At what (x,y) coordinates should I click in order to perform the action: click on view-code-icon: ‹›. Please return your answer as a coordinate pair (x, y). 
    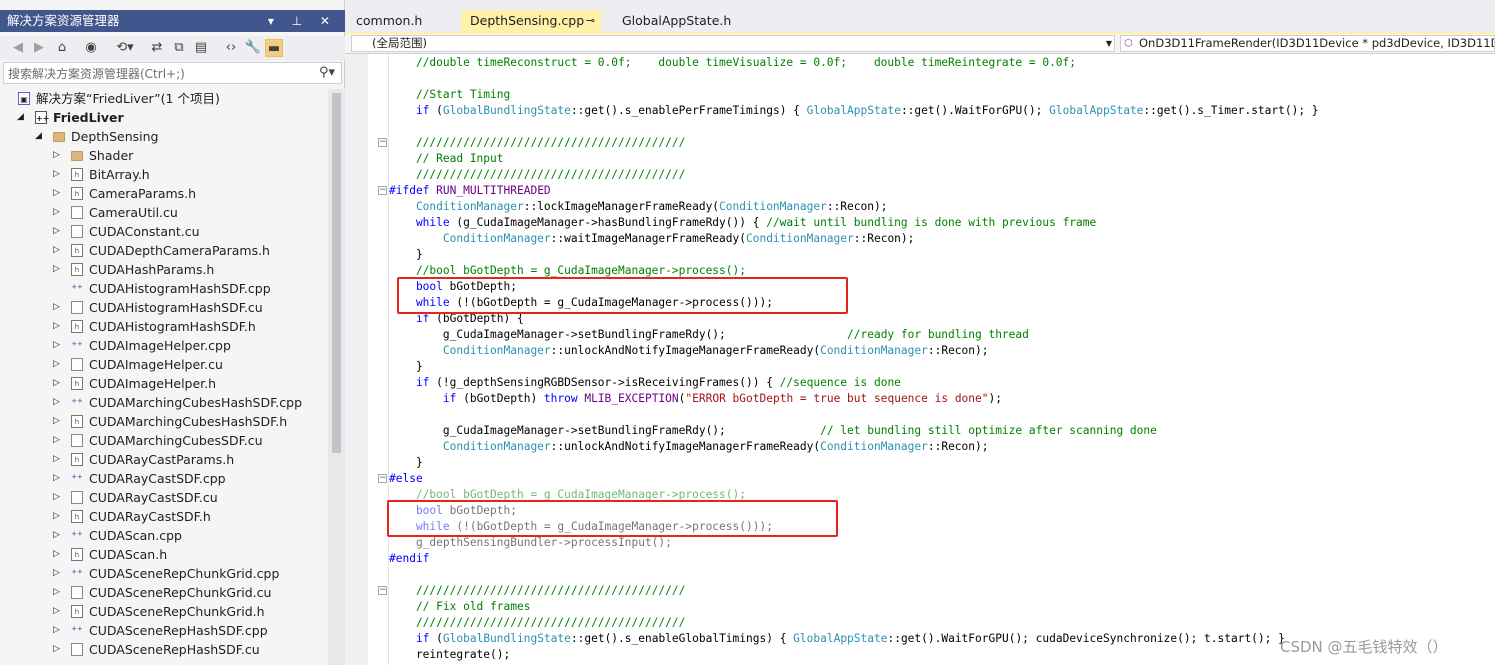
    Looking at the image, I should click on (231, 48).